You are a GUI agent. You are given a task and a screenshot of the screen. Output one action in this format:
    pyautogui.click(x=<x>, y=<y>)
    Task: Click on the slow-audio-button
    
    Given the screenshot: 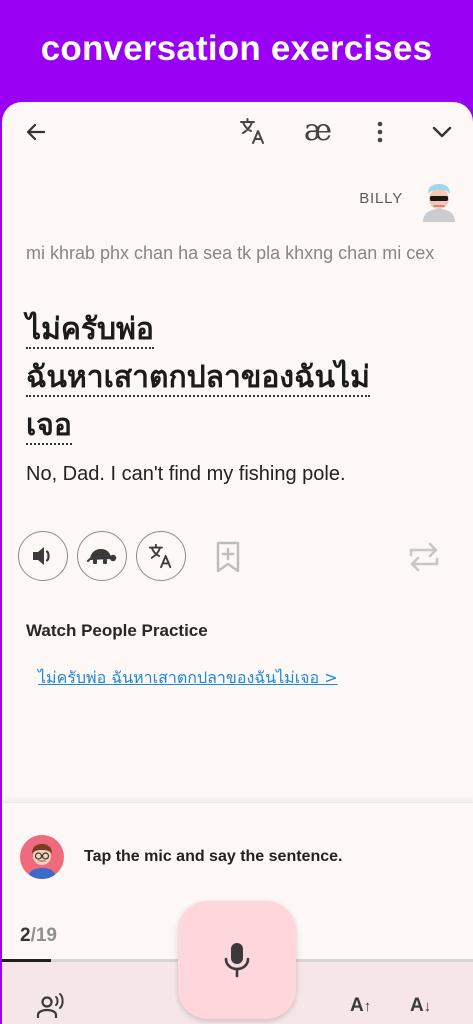 What is the action you would take?
    pyautogui.click(x=102, y=556)
    